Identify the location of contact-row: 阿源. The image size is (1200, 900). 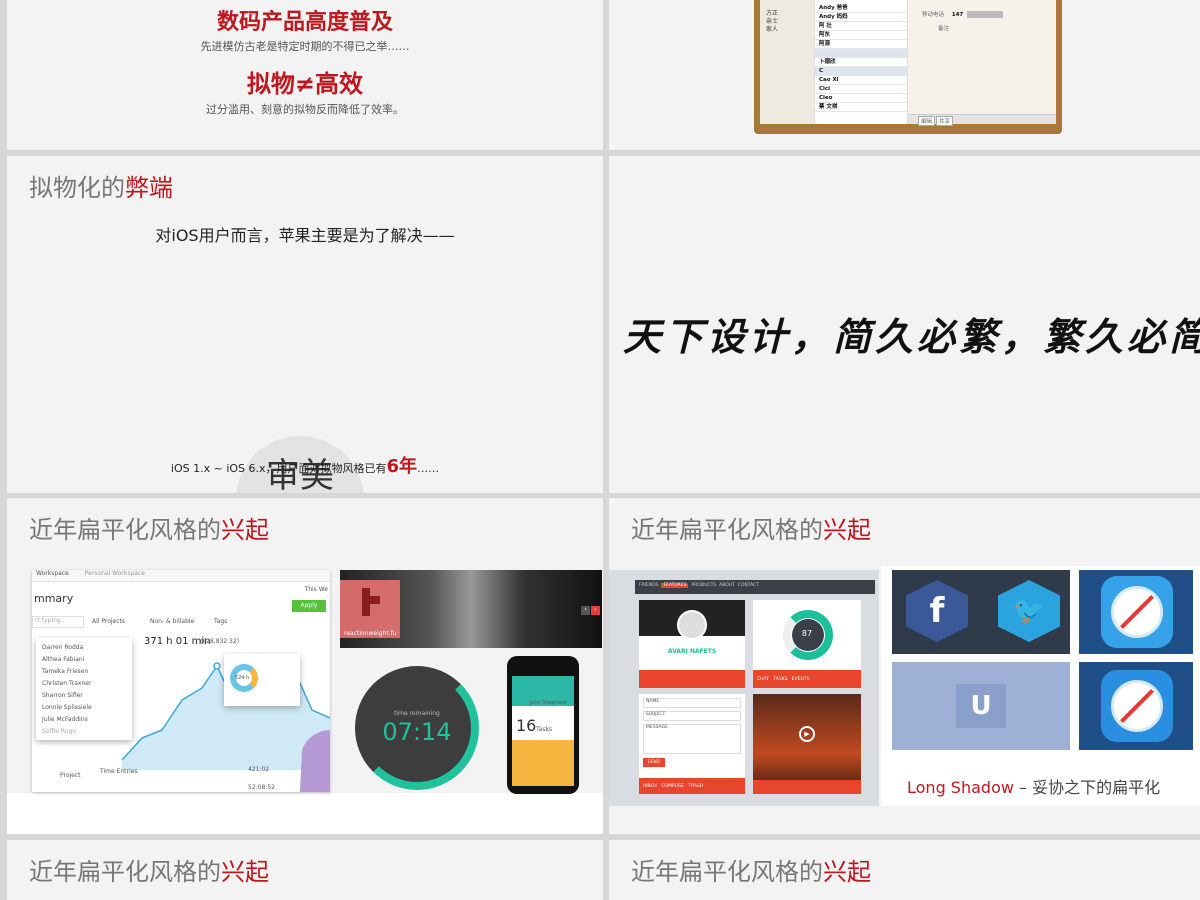
(861, 44).